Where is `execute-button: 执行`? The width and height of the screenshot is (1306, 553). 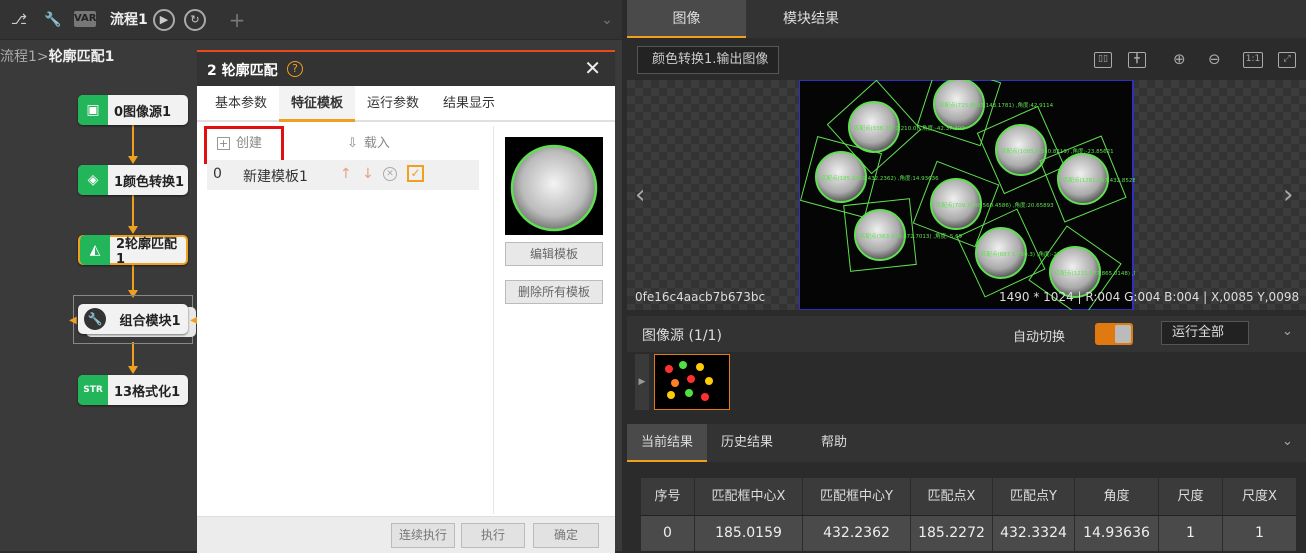
execute-button: 执行 is located at coordinates (493, 535).